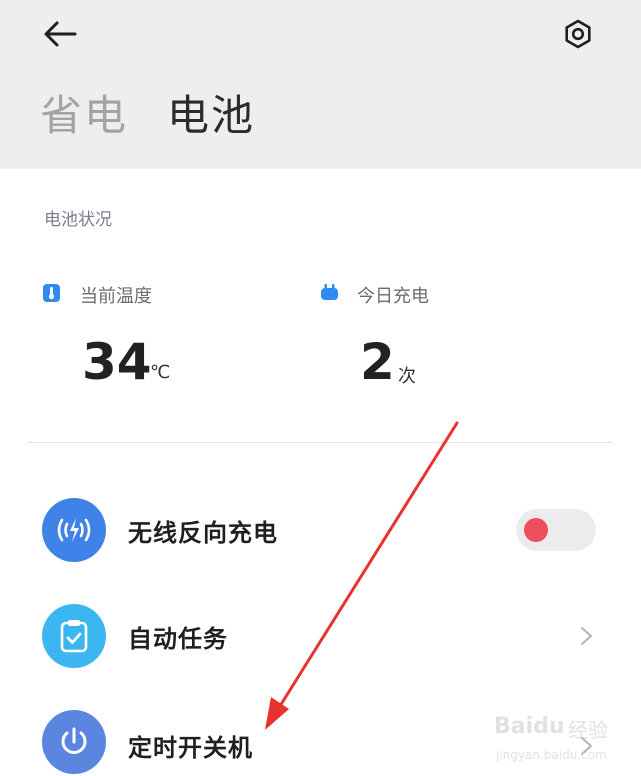 This screenshot has width=641, height=776. I want to click on current-temperature-value: 34, so click(117, 362).